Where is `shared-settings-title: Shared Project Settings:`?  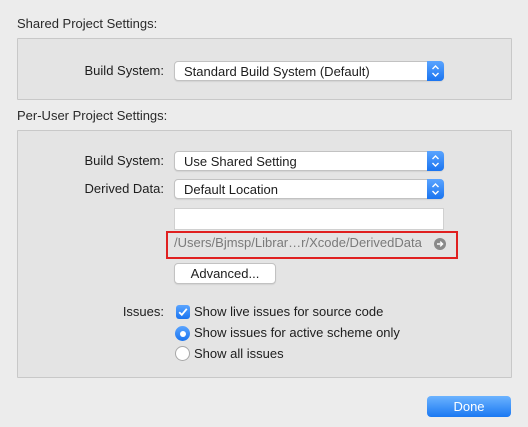
shared-settings-title: Shared Project Settings: is located at coordinates (87, 23).